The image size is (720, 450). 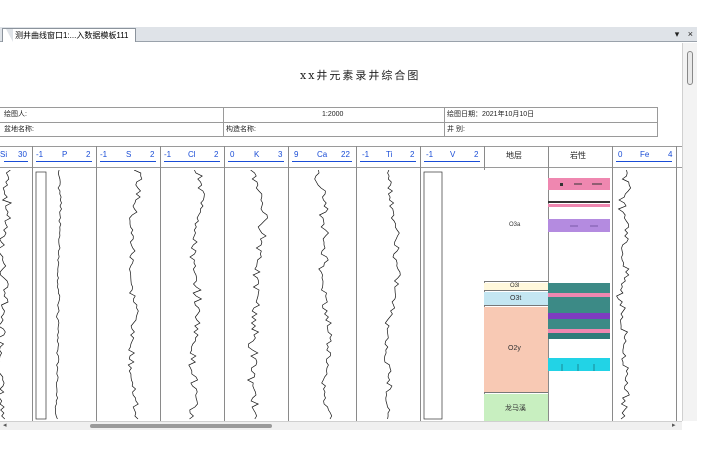 I want to click on track-name: S, so click(x=129, y=154).